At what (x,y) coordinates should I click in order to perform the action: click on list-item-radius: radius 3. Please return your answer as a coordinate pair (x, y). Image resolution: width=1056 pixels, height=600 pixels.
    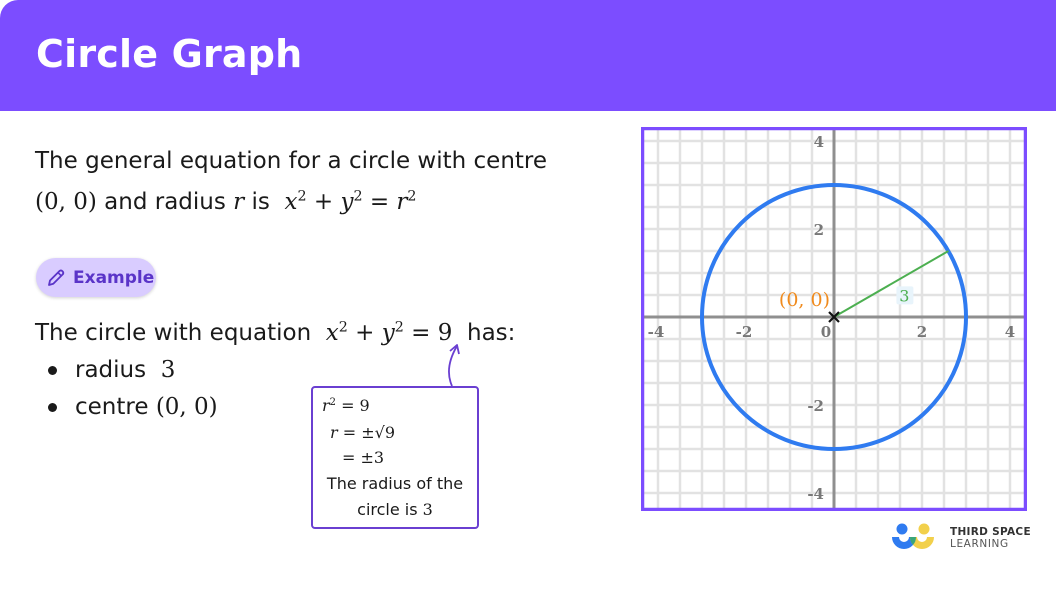
    Looking at the image, I should click on (133, 370).